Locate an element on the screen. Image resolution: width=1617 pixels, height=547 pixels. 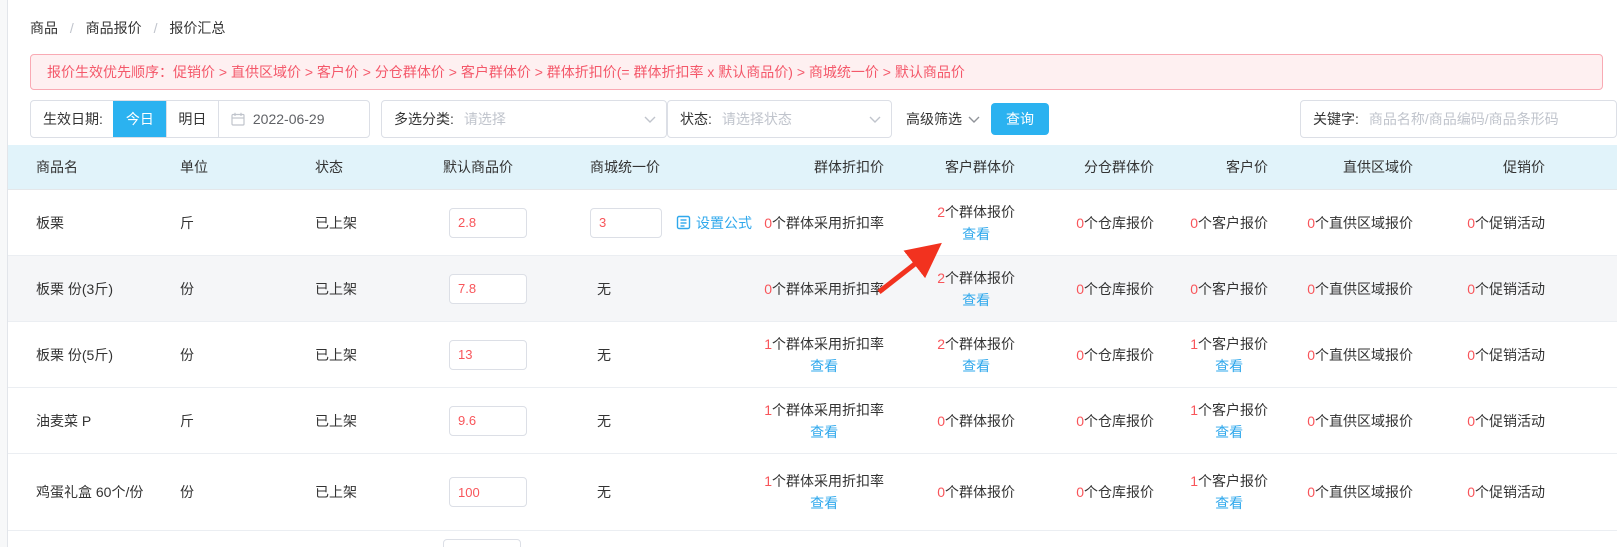
table-row-partial is located at coordinates (812, 539).